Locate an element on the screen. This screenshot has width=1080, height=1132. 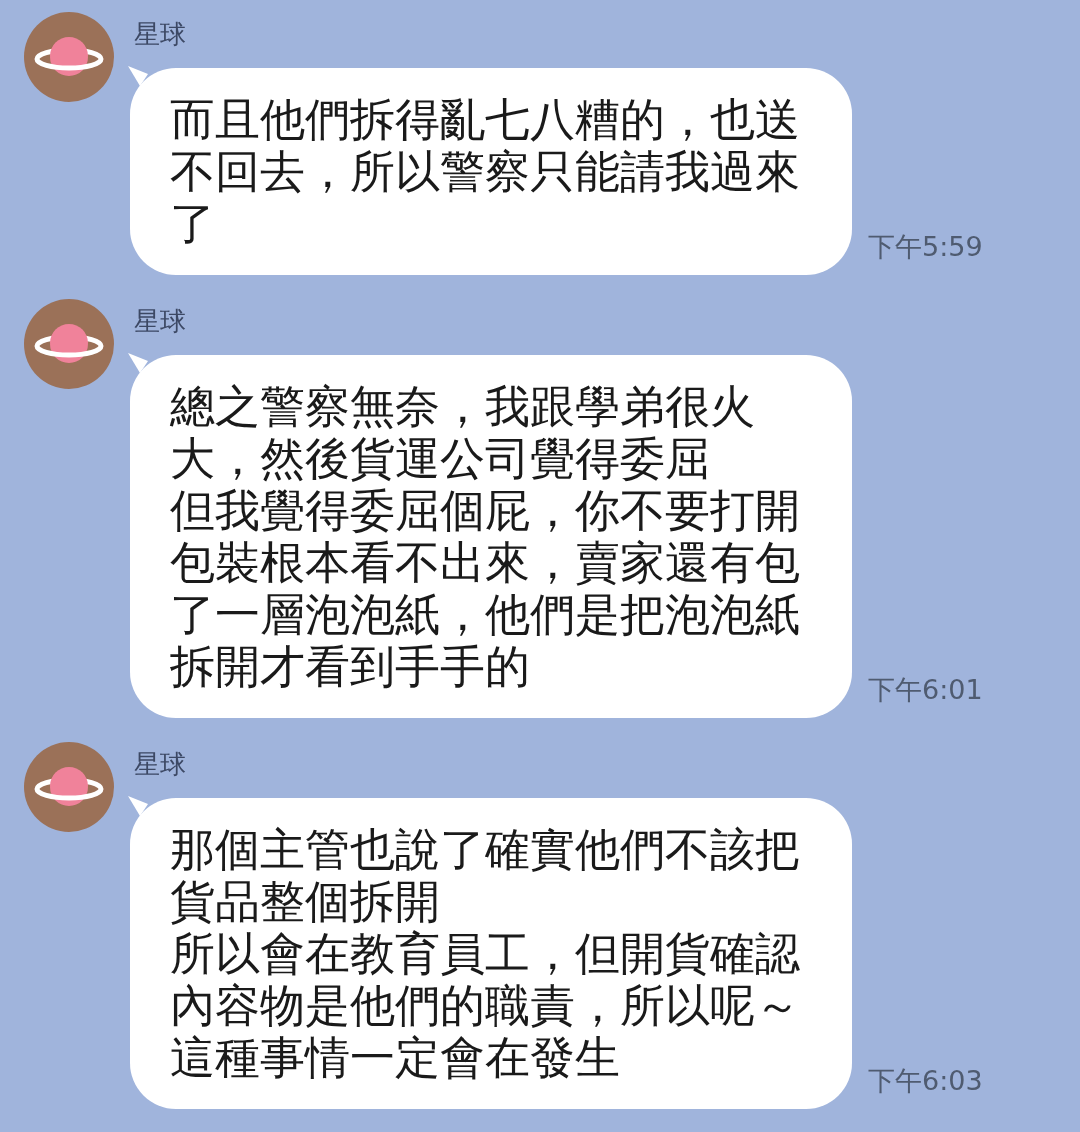
message-text: 而且他們拆得亂七八糟的，也送不回去，所以警察只能請我過來了 is located at coordinates (485, 172).